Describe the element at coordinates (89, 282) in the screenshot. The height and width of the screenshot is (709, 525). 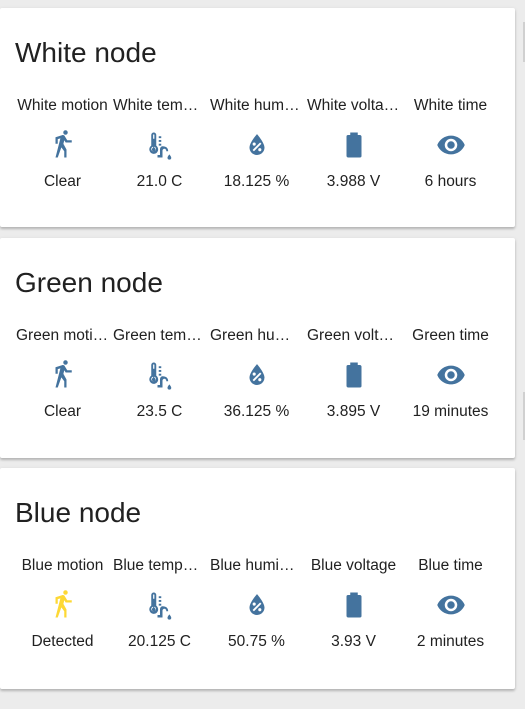
I see `card-title: Green node` at that location.